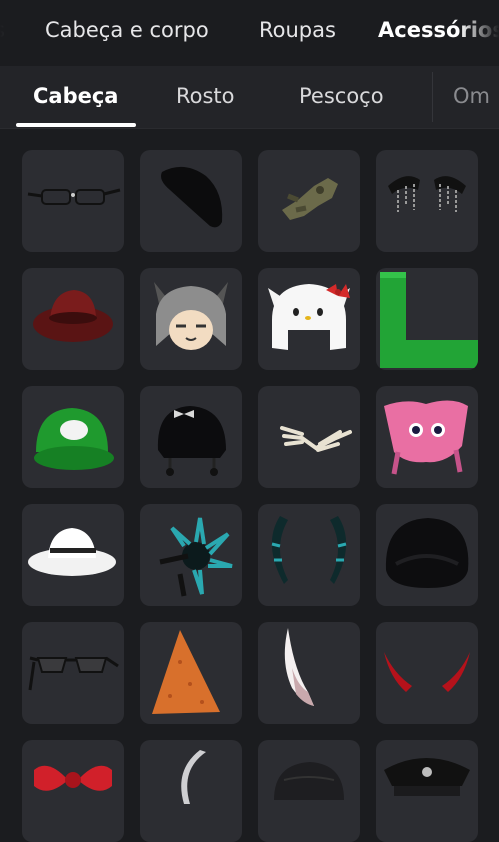 Image resolution: width=499 pixels, height=842 pixels. I want to click on green-cap-icon, so click(74, 439).